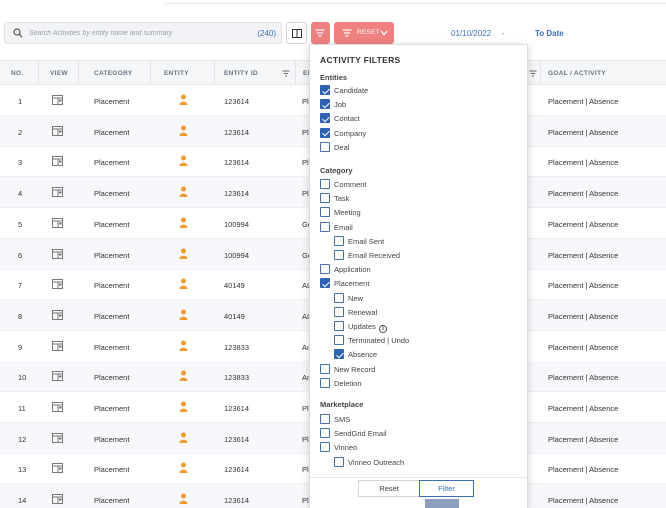 This screenshot has width=666, height=508. I want to click on category-group-label: Category, so click(336, 170).